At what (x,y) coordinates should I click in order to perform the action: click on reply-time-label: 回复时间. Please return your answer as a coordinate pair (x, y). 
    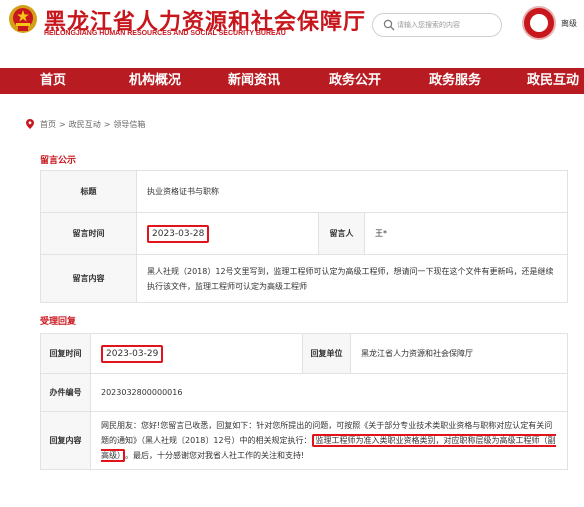
    Looking at the image, I should click on (65, 353).